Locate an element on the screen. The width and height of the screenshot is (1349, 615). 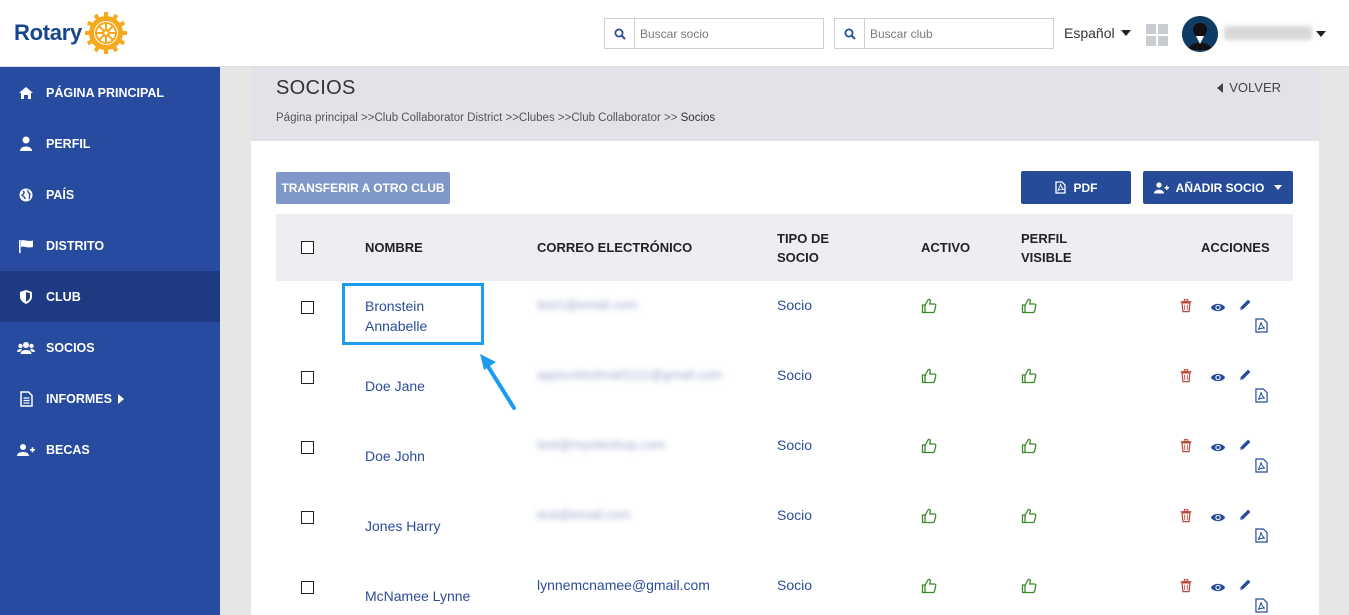
back-label: VOLVER is located at coordinates (1255, 87).